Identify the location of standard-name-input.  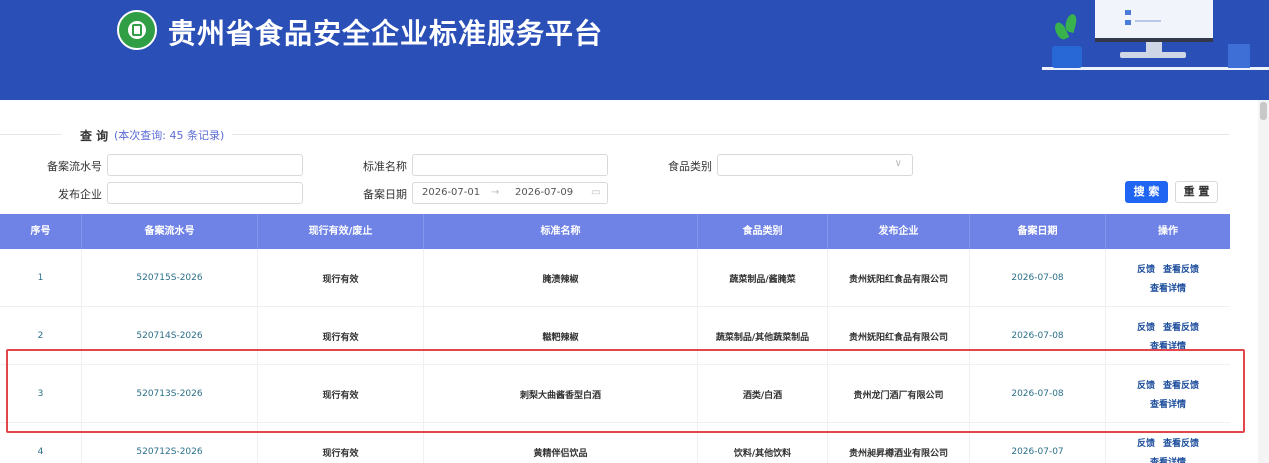
(510, 165).